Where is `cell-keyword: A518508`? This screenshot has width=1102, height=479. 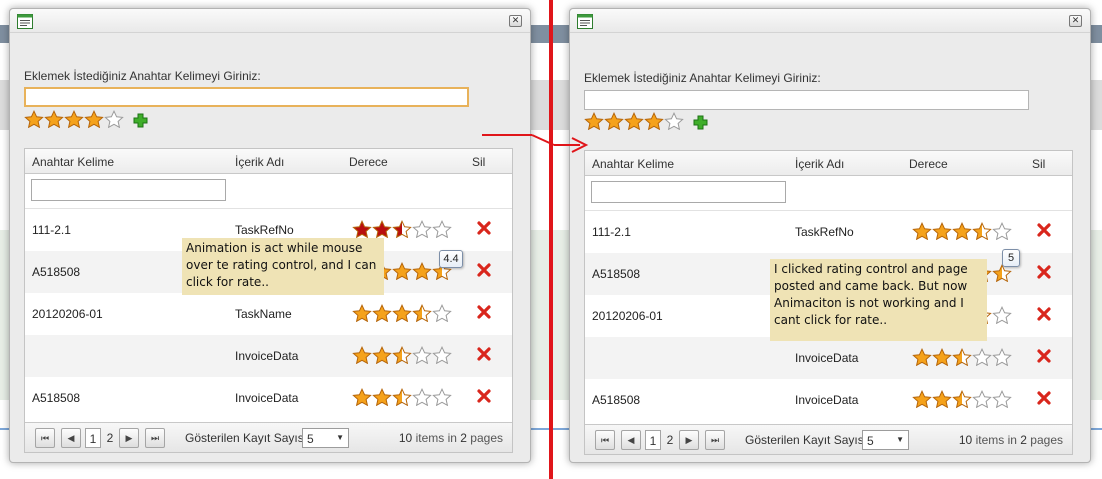
cell-keyword: A518508 is located at coordinates (616, 400).